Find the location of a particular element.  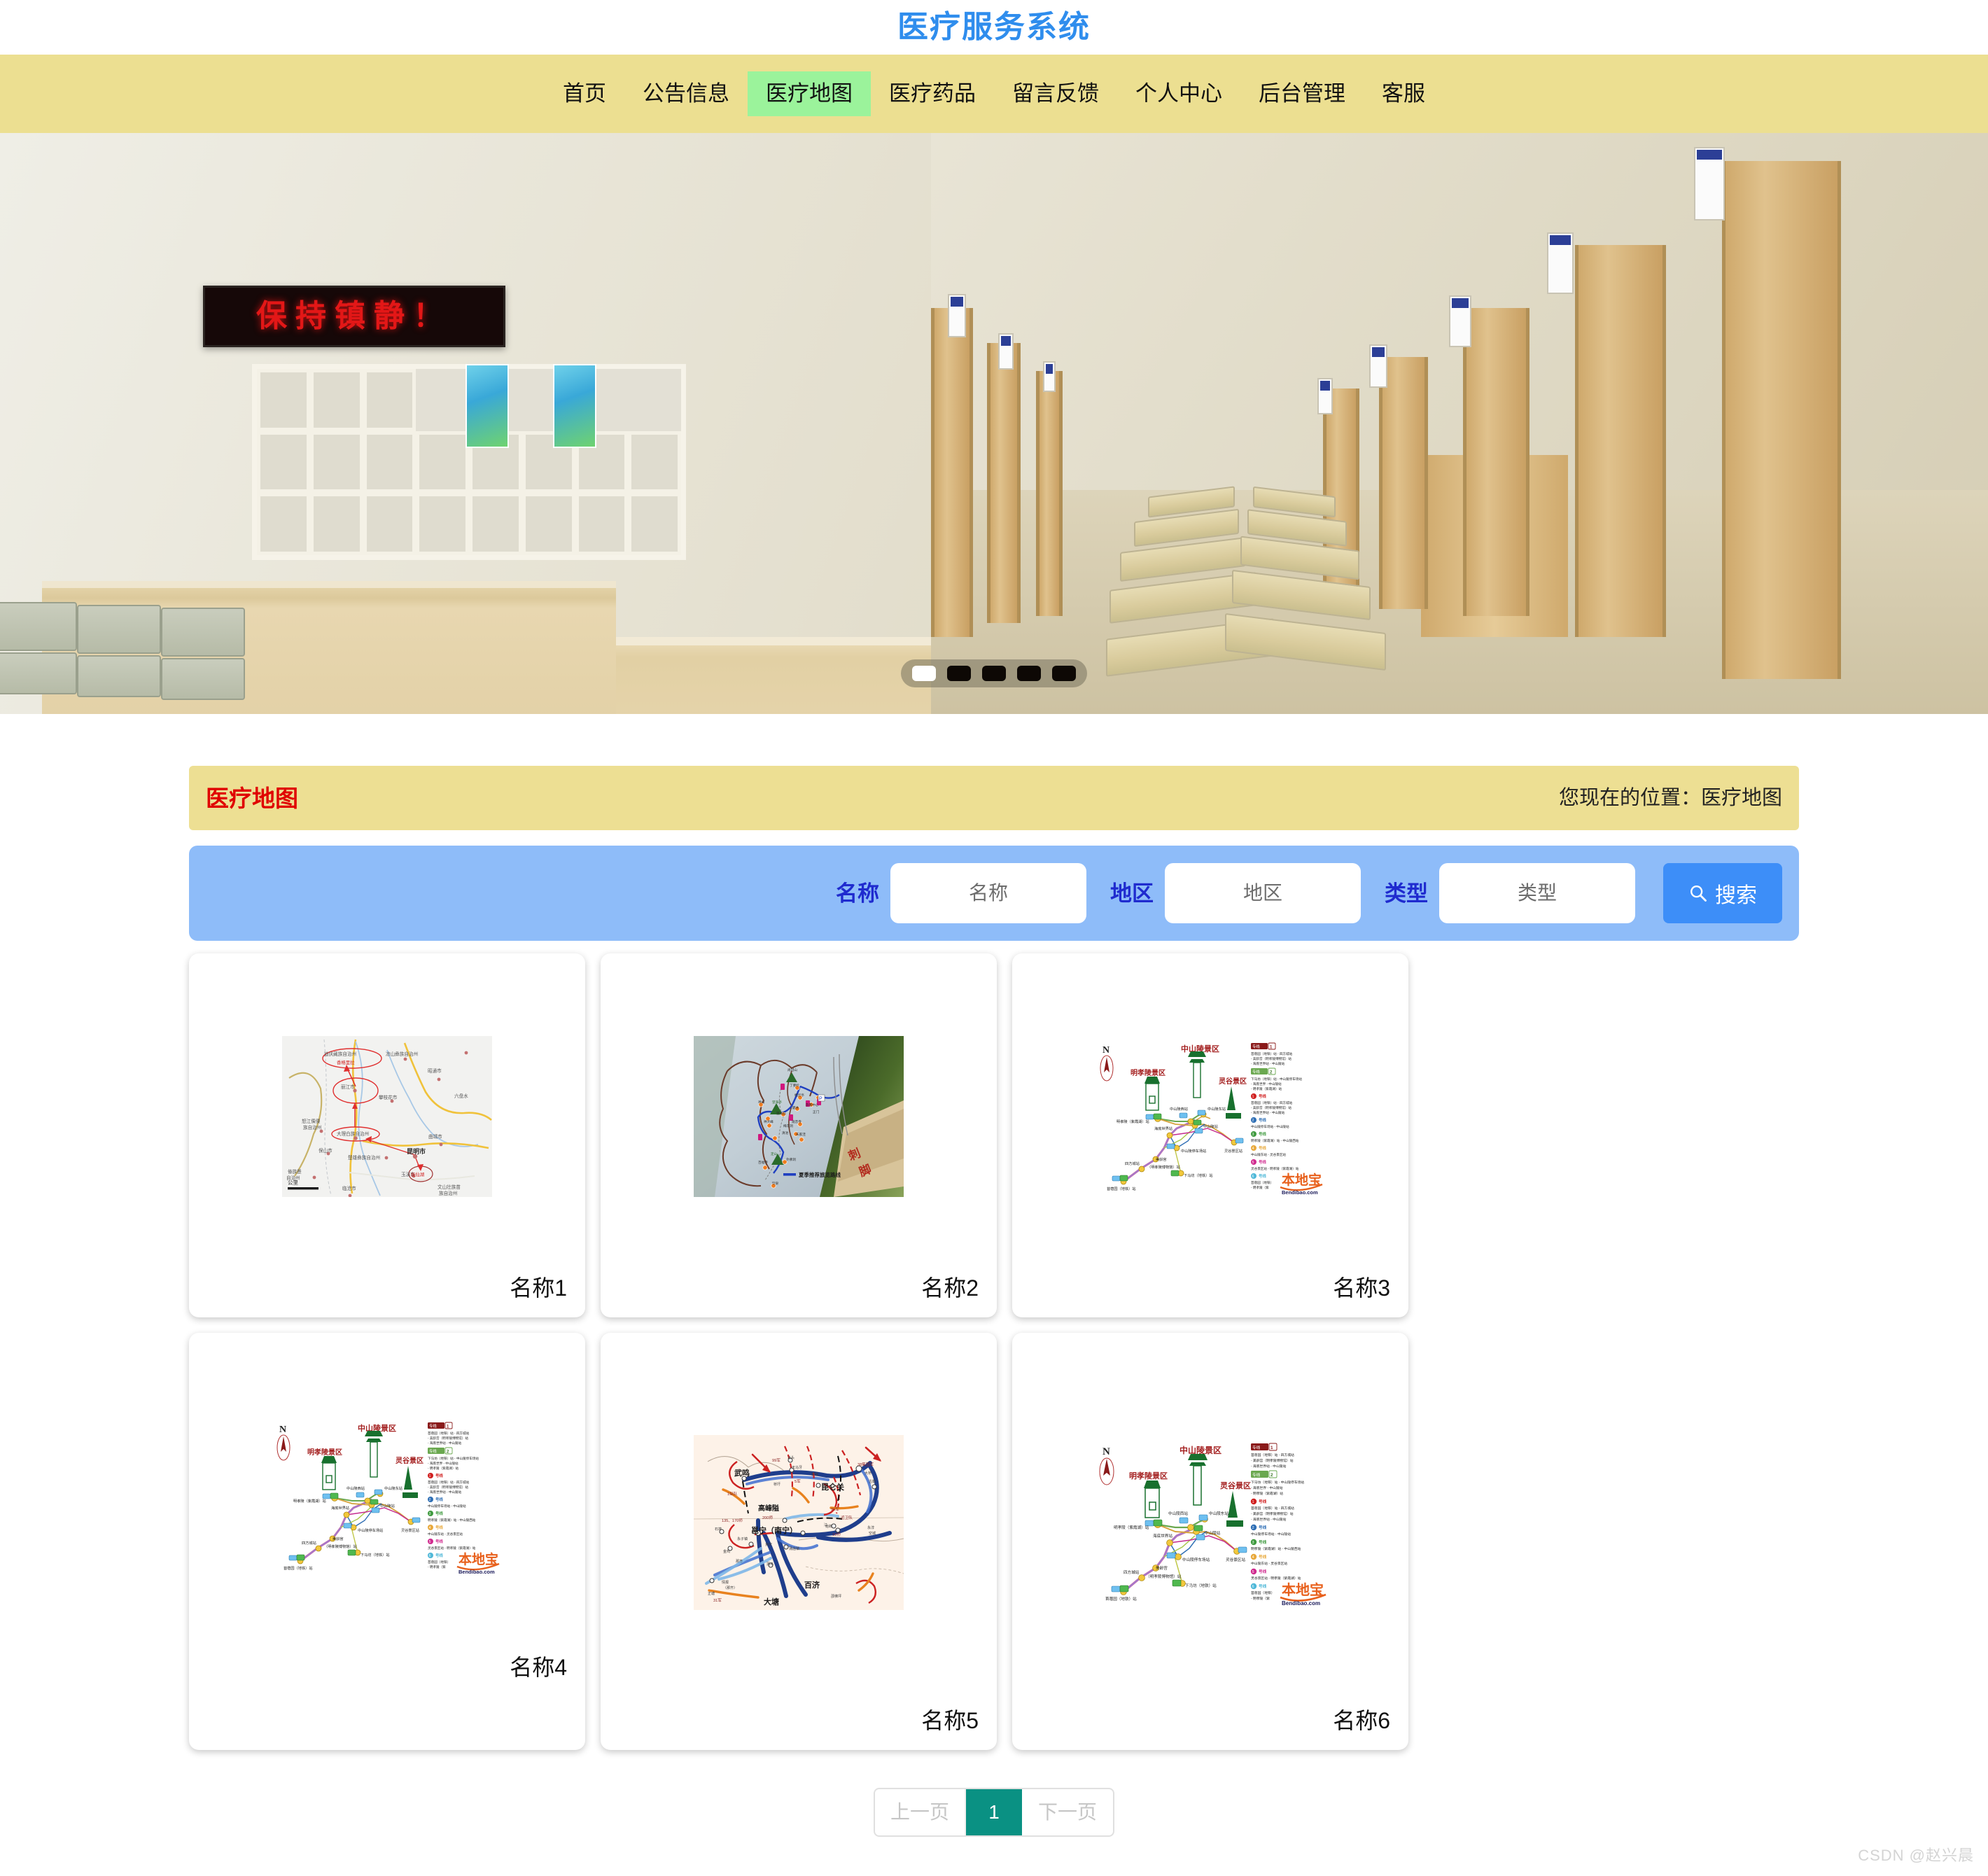

wall-poster is located at coordinates (487, 406).